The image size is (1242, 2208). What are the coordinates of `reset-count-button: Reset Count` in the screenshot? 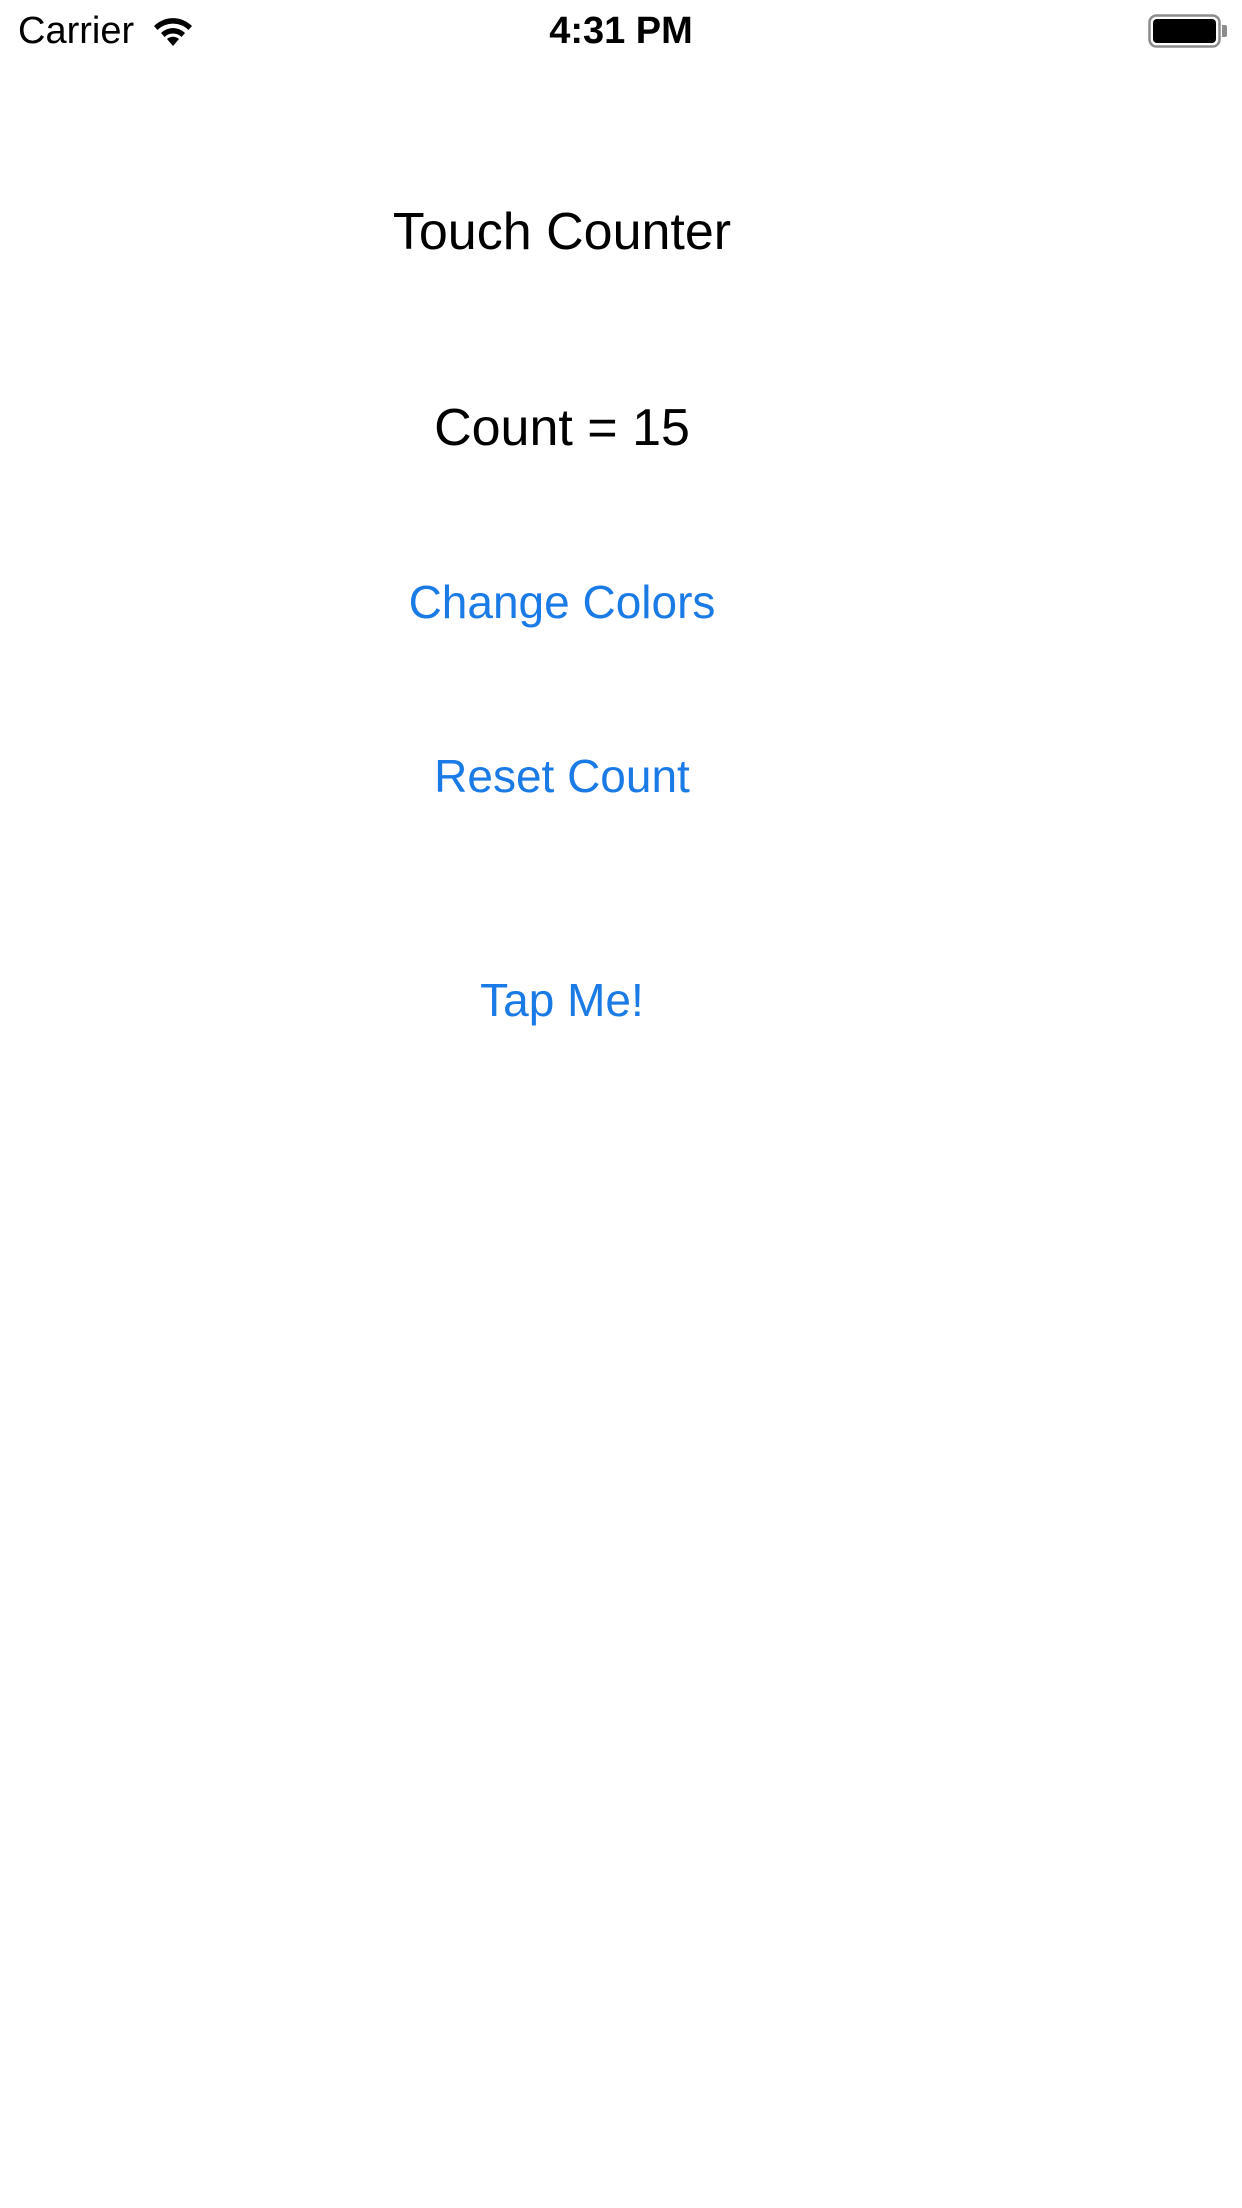 It's located at (562, 776).